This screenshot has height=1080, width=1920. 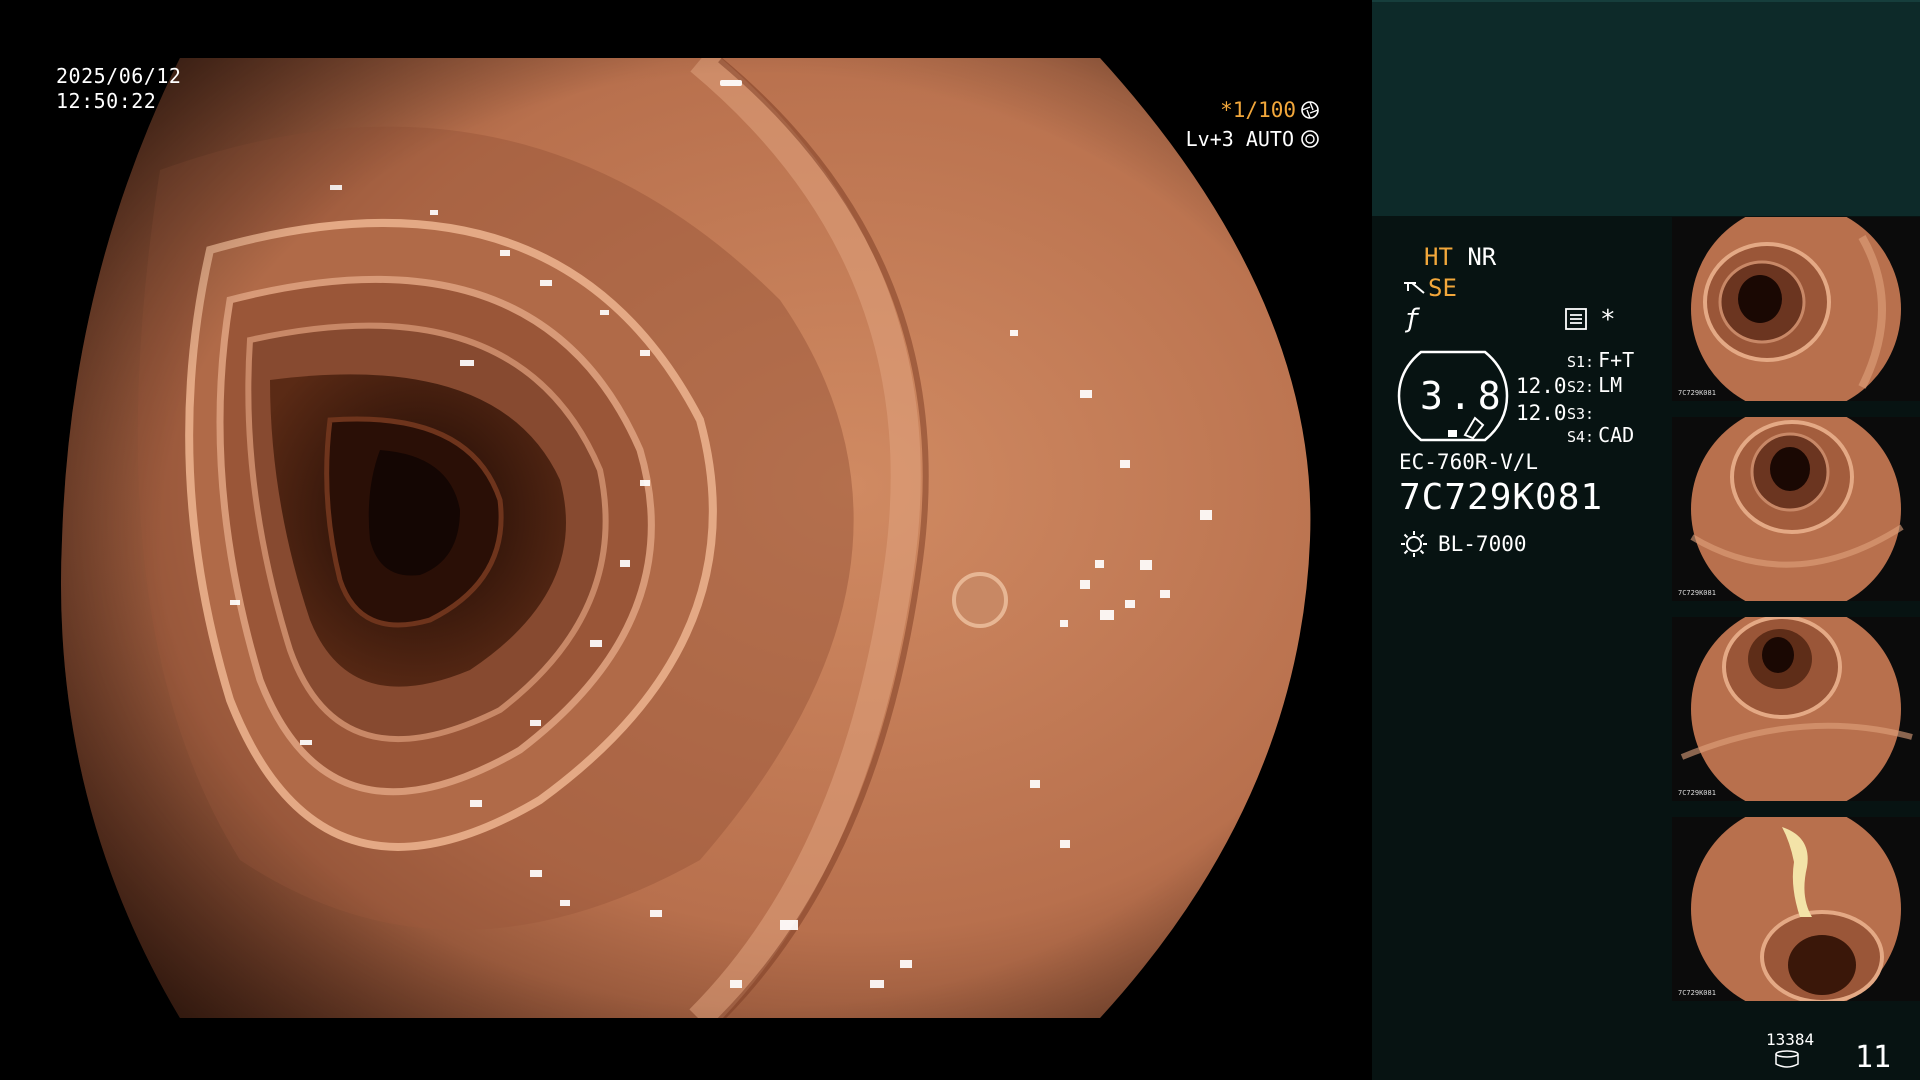 What do you see at coordinates (1541, 386) in the screenshot?
I see `setting-value-a: 12.0` at bounding box center [1541, 386].